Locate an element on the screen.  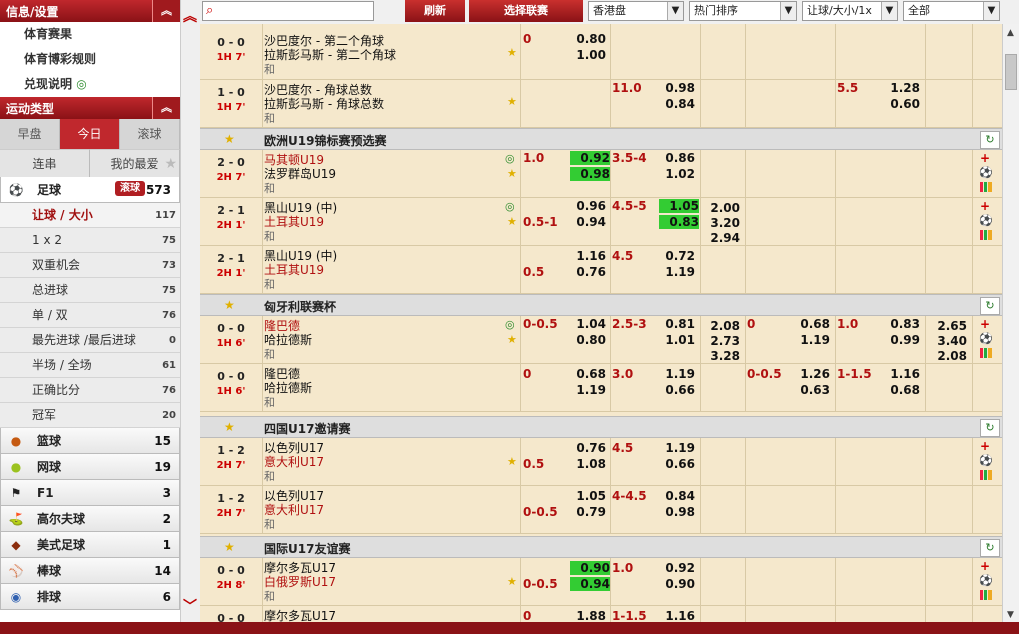
refresh-button: 刷新 is located at coordinates (435, 11).